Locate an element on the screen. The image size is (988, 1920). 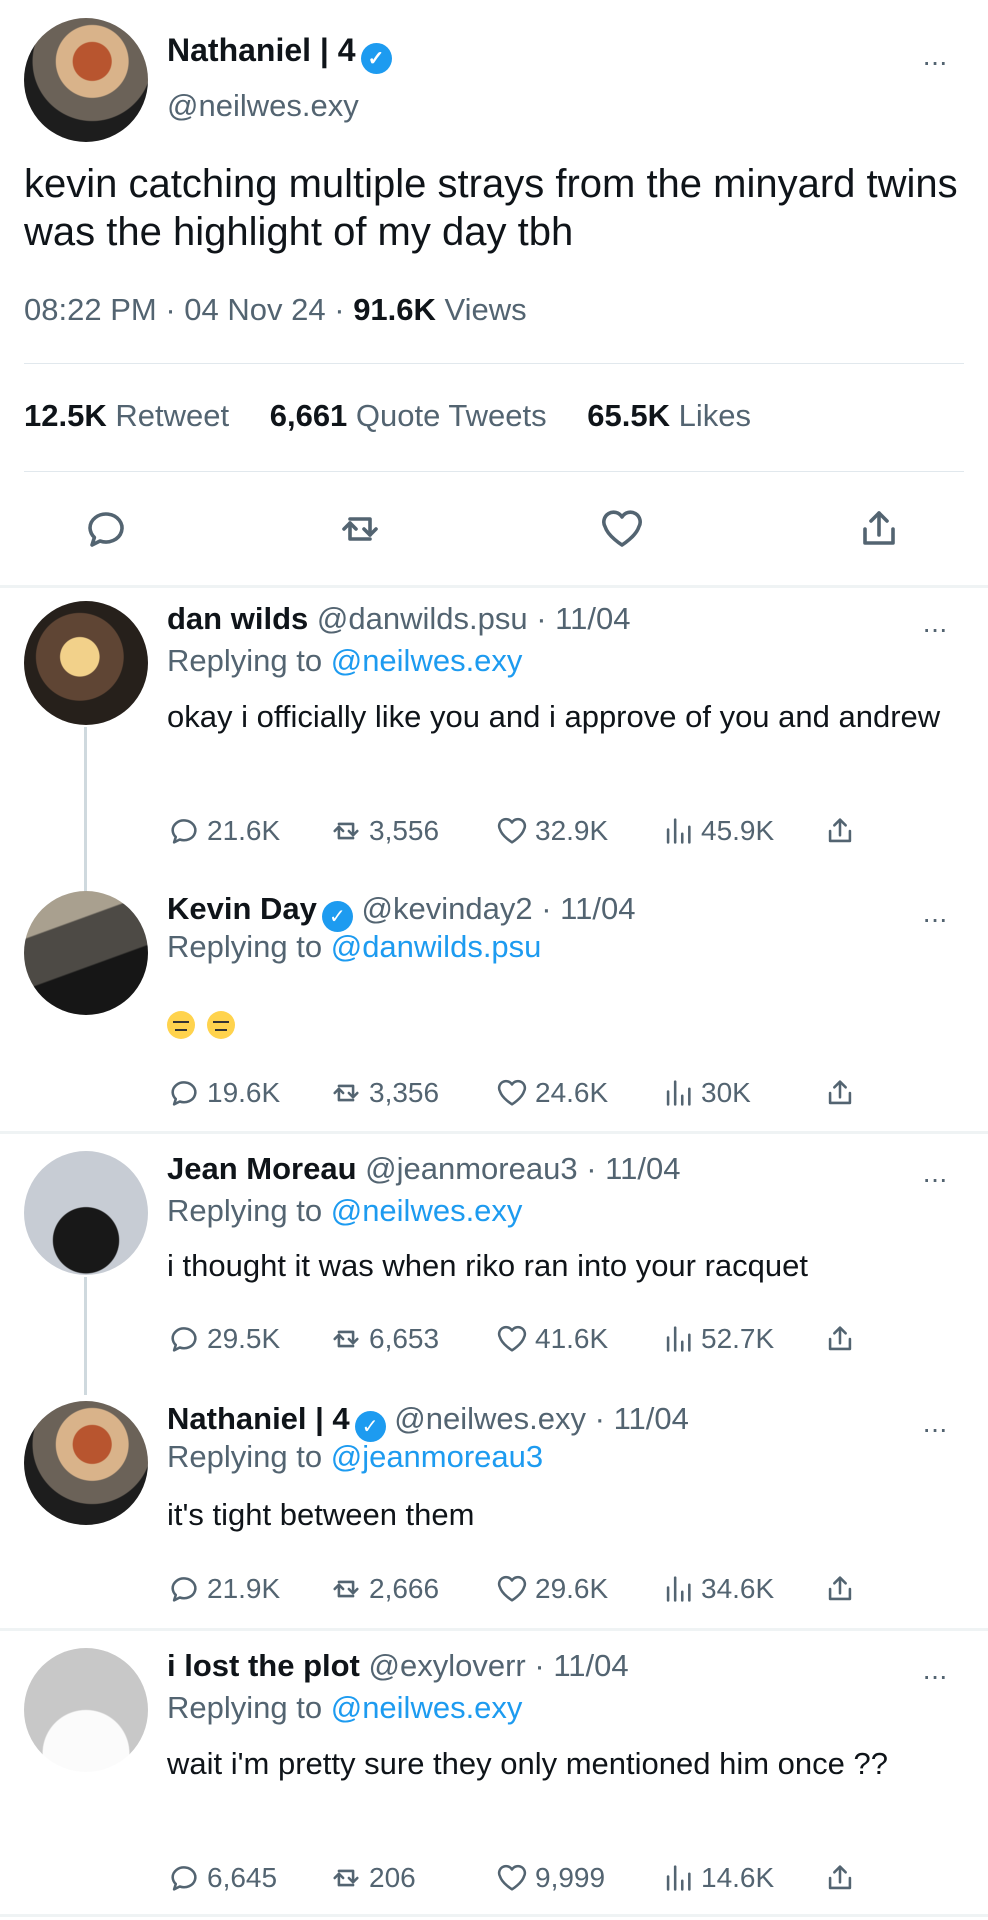
reply-author-name: Nathaniel | 4 is located at coordinates (258, 1418).